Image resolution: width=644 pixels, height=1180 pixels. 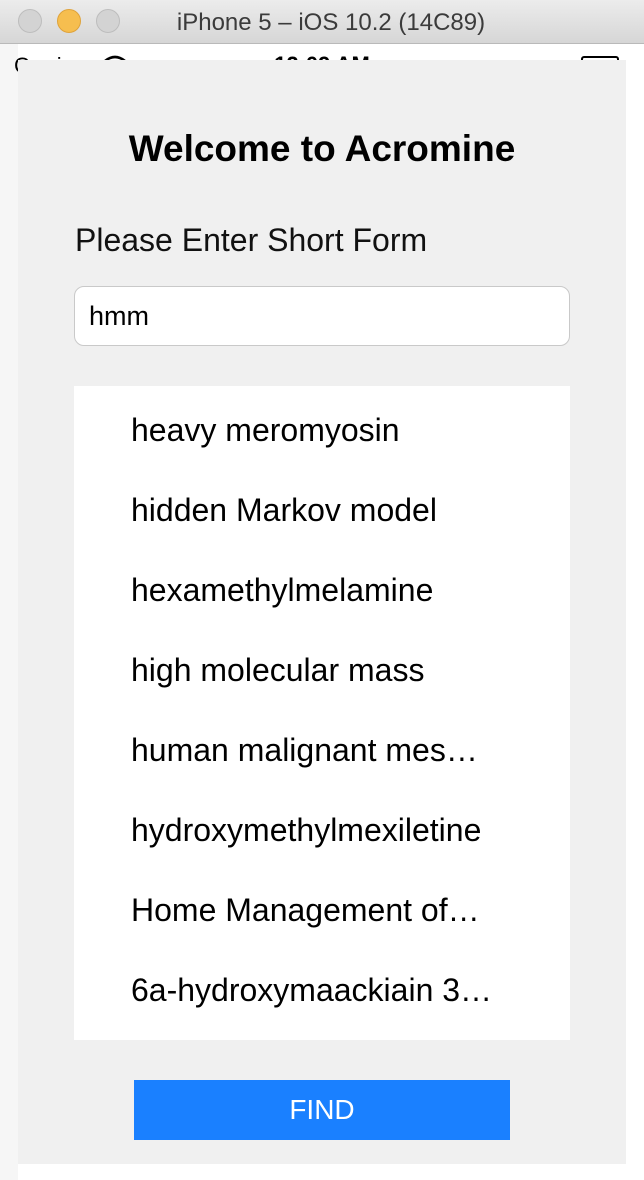 What do you see at coordinates (251, 240) in the screenshot?
I see `short-form-label: Please Enter Short Form` at bounding box center [251, 240].